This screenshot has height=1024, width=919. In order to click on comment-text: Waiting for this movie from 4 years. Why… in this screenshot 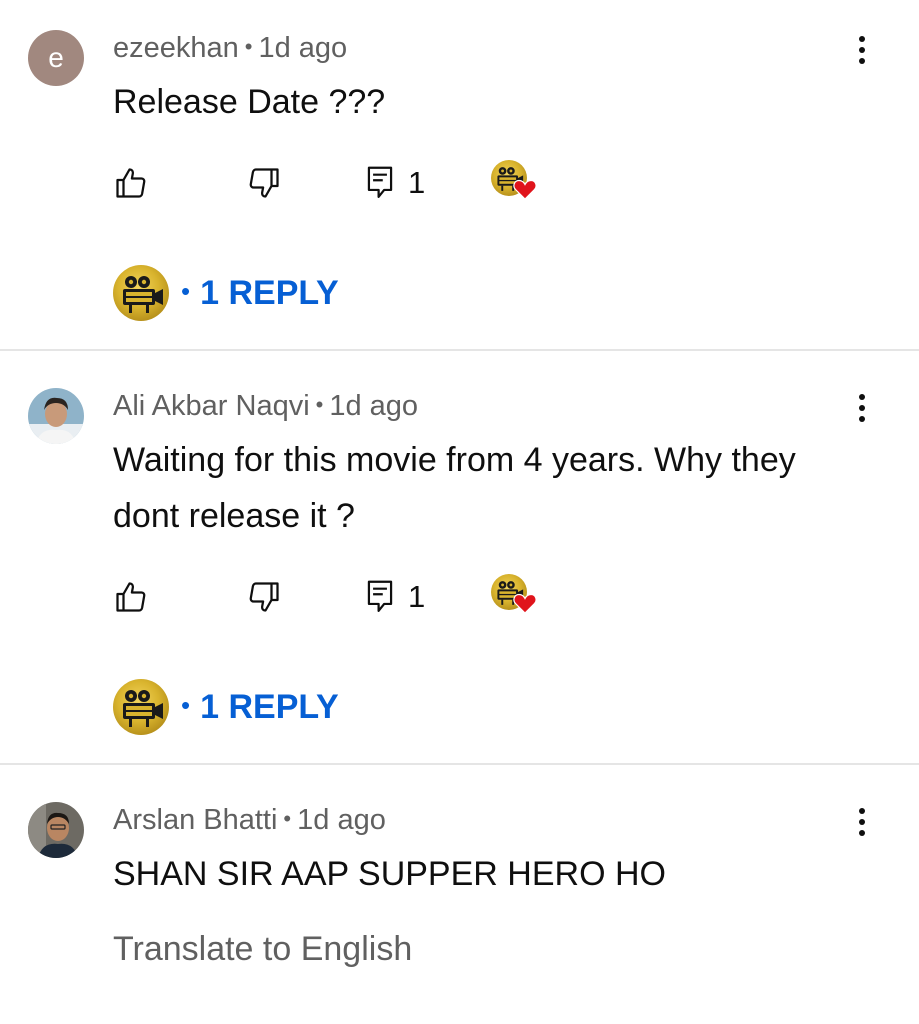, I will do `click(454, 488)`.